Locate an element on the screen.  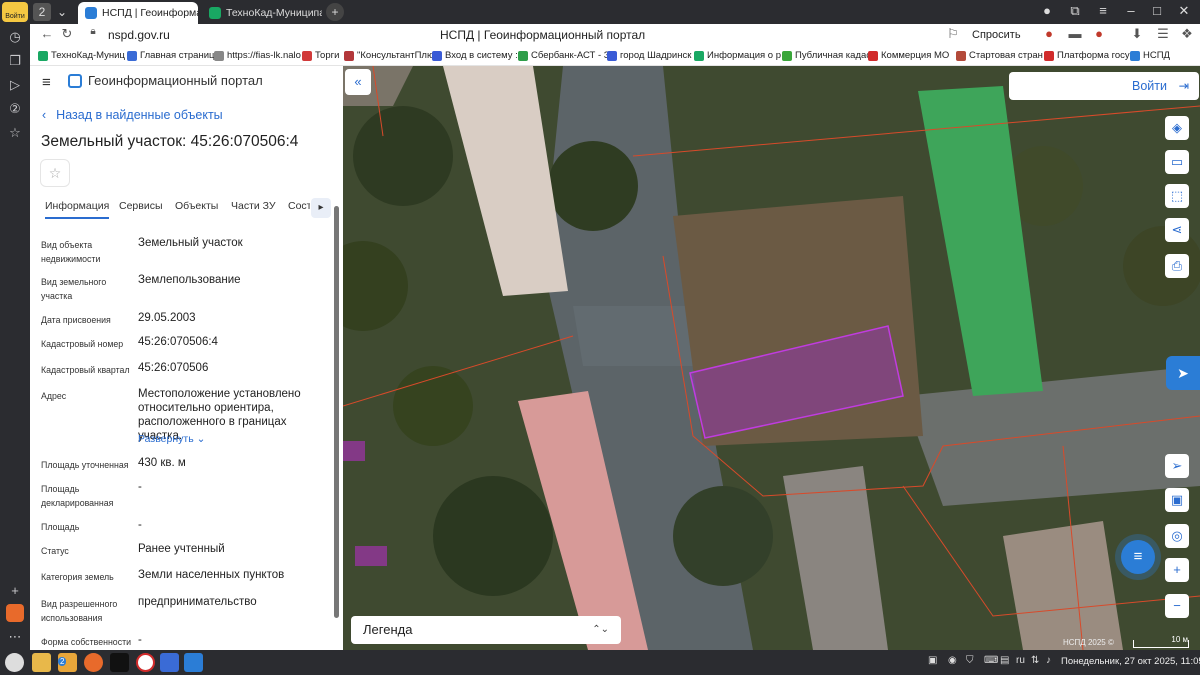
bookmark-item: Публичная кадас is located at coordinates (826, 56).